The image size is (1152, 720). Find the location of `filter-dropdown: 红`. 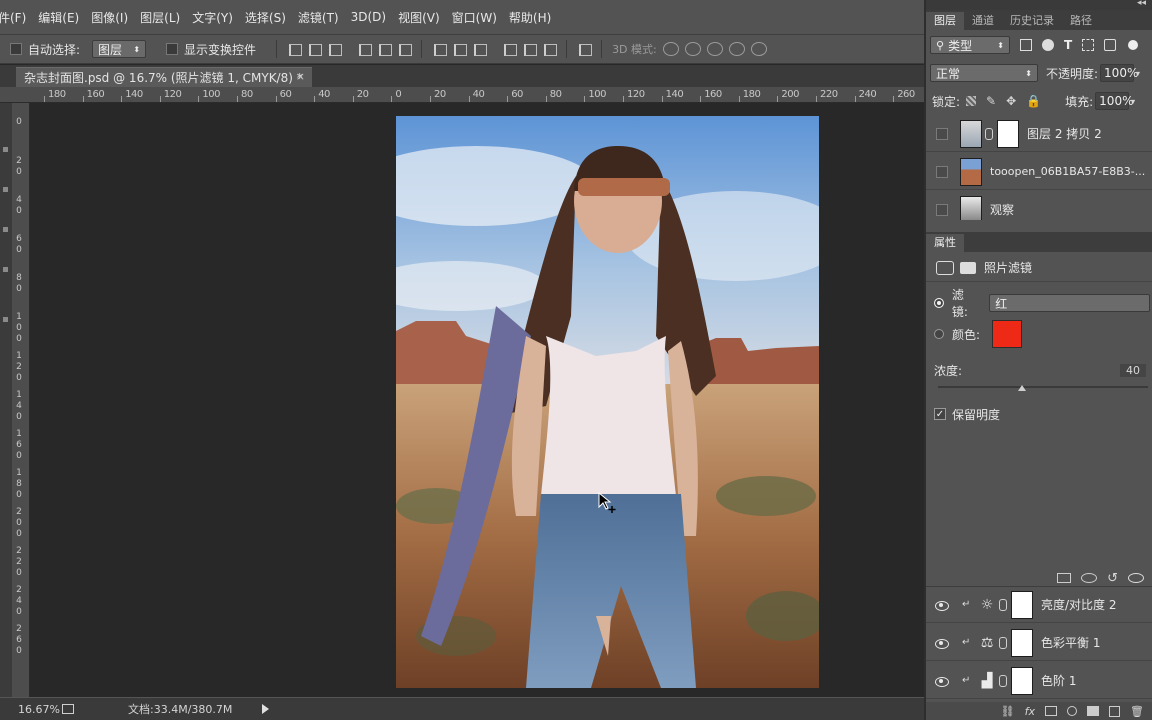

filter-dropdown: 红 is located at coordinates (1069, 303).